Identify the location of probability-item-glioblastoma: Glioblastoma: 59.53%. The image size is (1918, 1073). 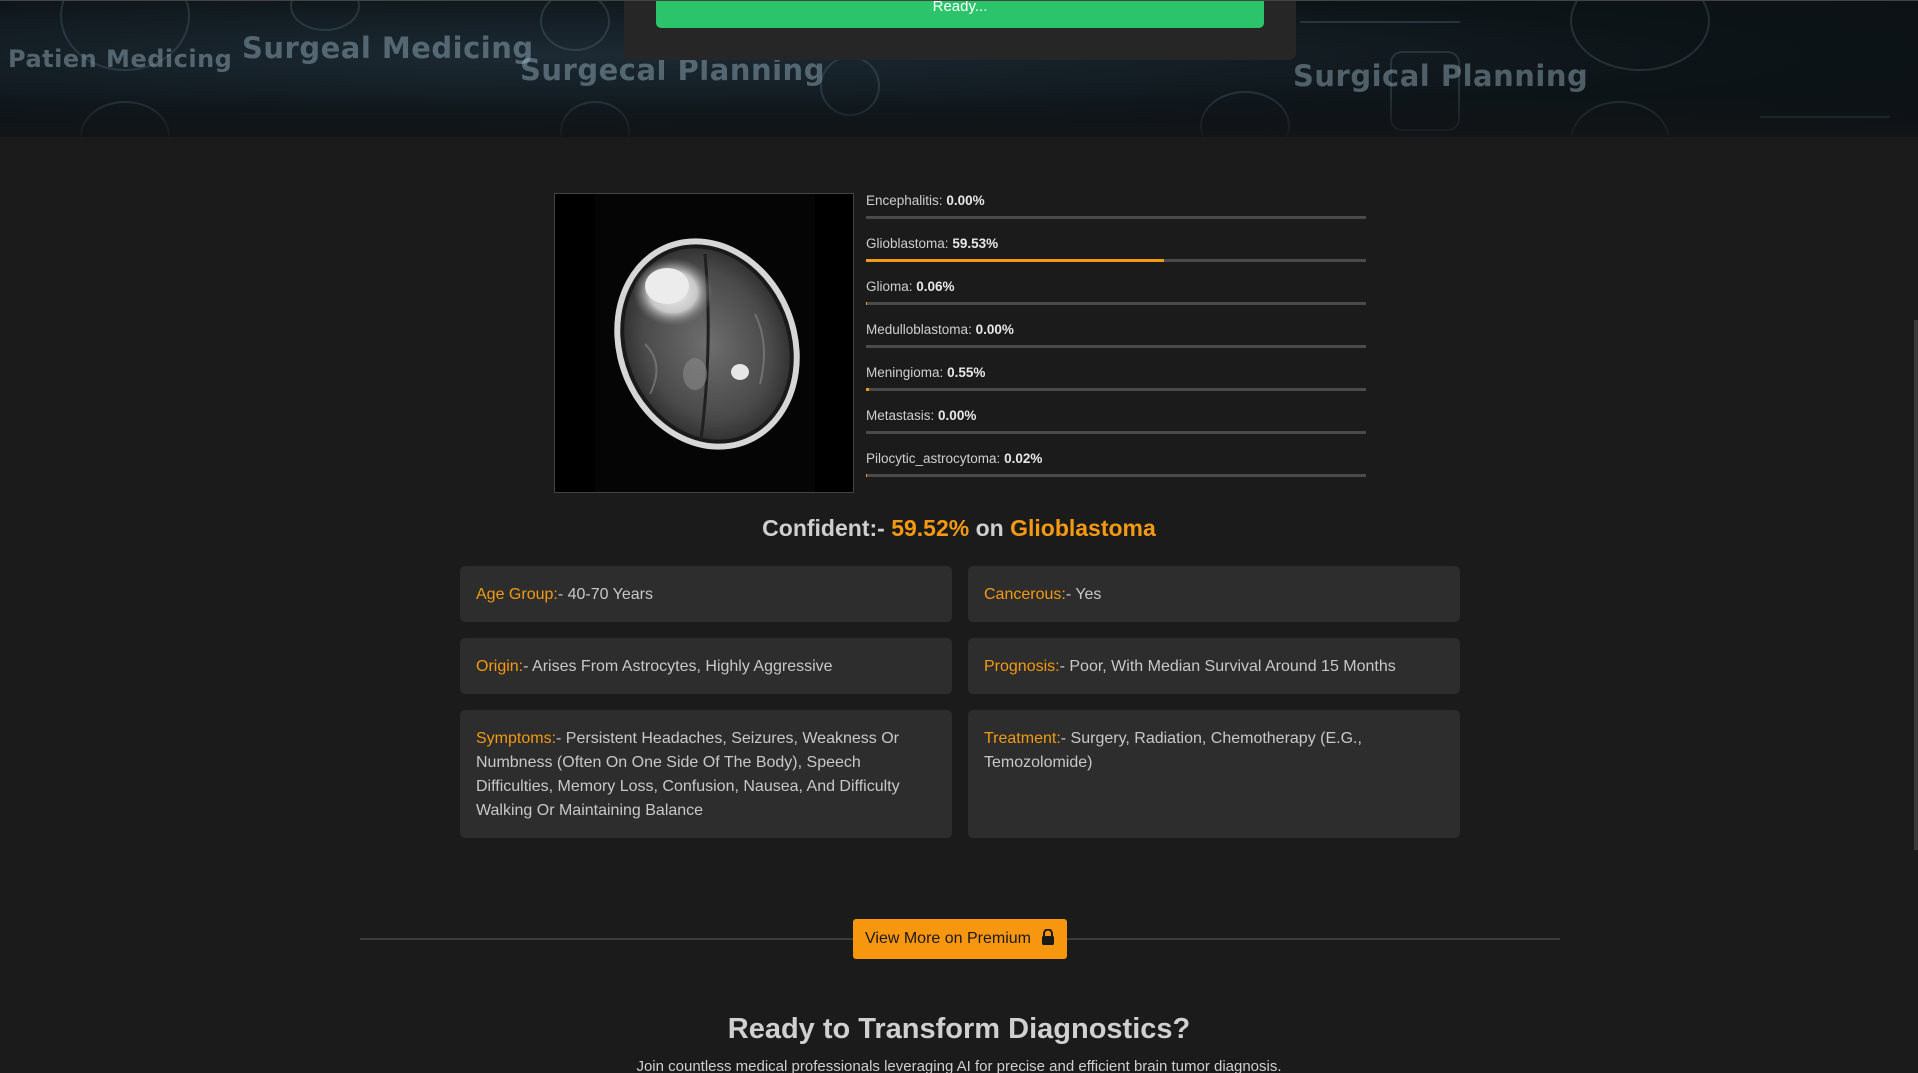
(1116, 257).